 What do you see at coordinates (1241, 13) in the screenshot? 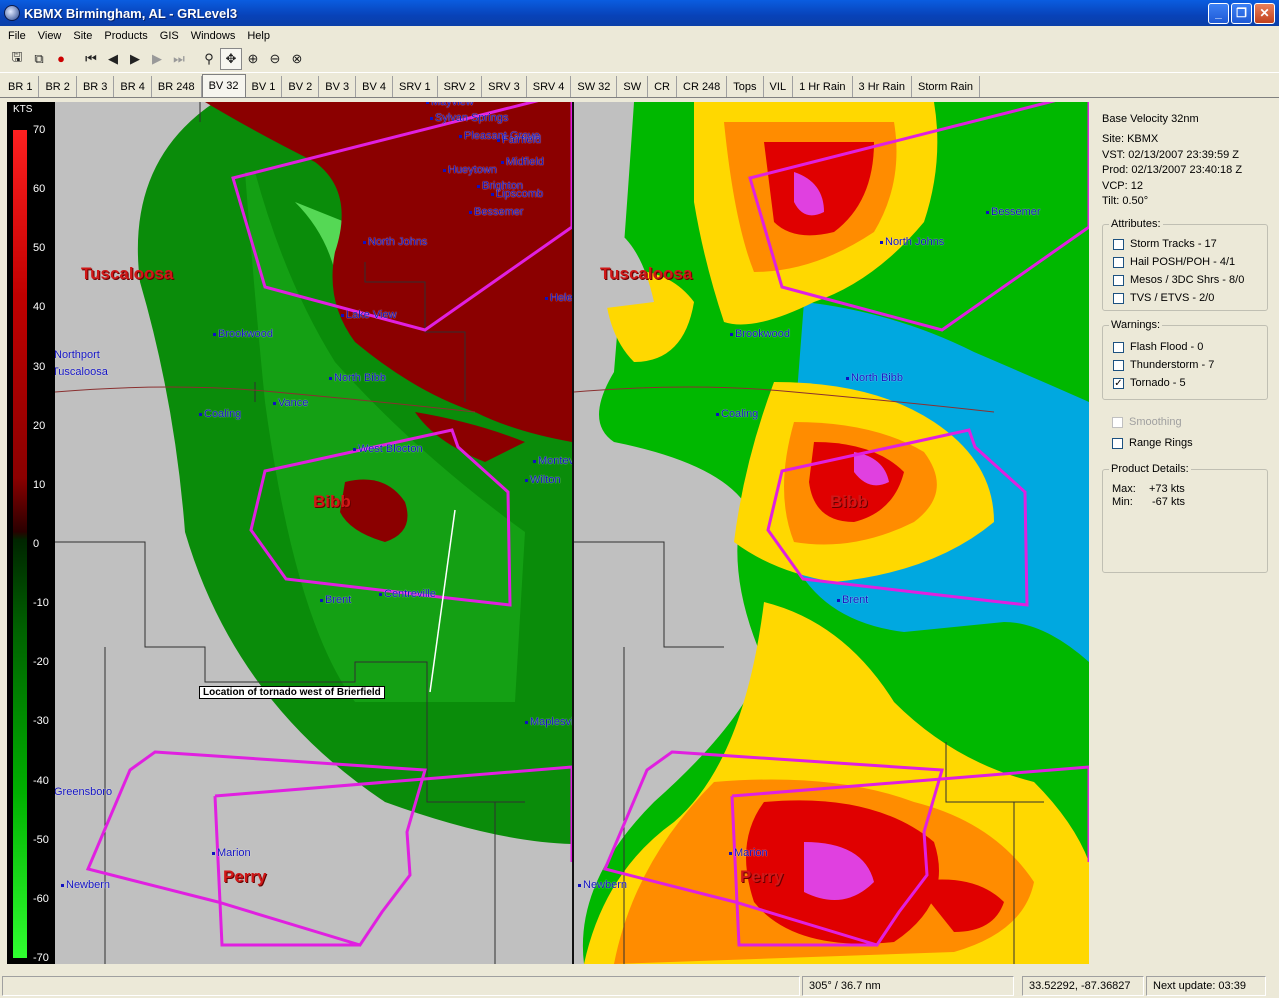
I see `maximize-button: ❐` at bounding box center [1241, 13].